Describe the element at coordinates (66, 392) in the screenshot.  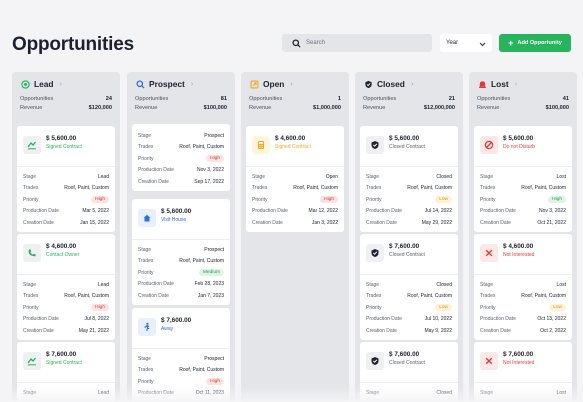
I see `stage-row: Stage Lead` at that location.